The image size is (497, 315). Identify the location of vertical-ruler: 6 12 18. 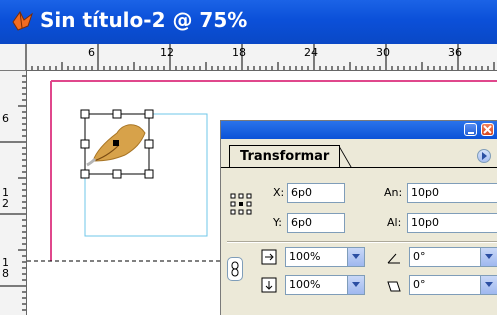
(13, 192).